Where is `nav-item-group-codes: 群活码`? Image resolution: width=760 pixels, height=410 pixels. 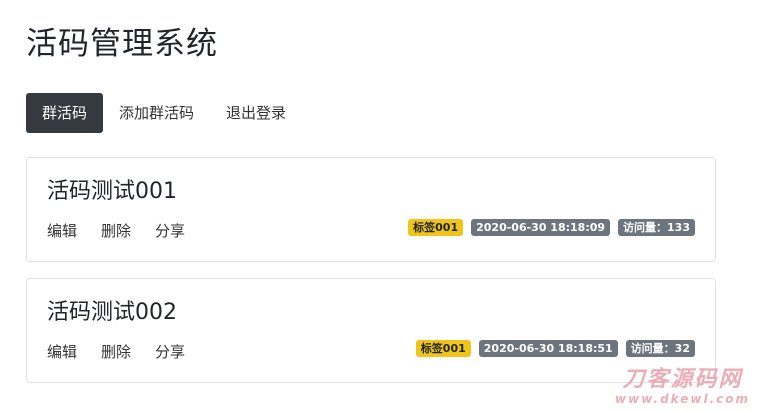 nav-item-group-codes: 群活码 is located at coordinates (65, 113).